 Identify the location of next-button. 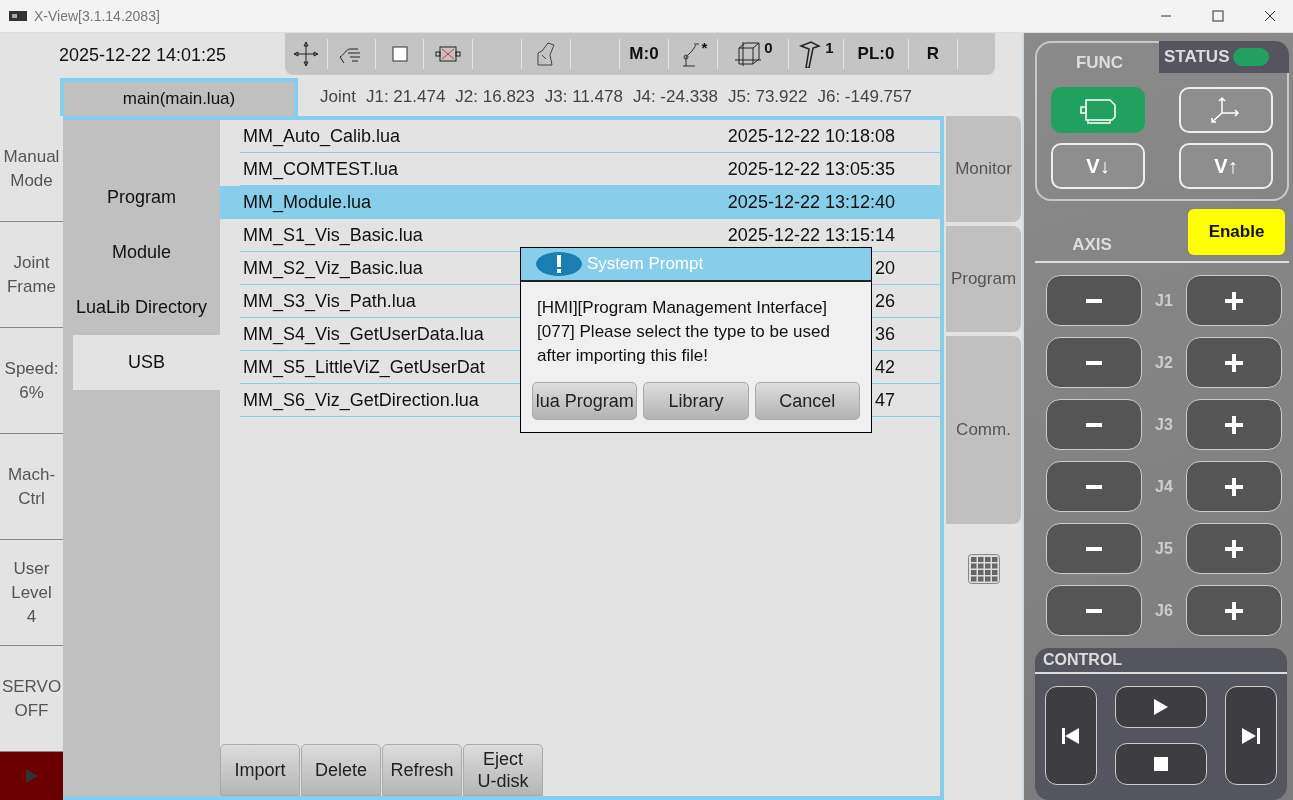
(1251, 735).